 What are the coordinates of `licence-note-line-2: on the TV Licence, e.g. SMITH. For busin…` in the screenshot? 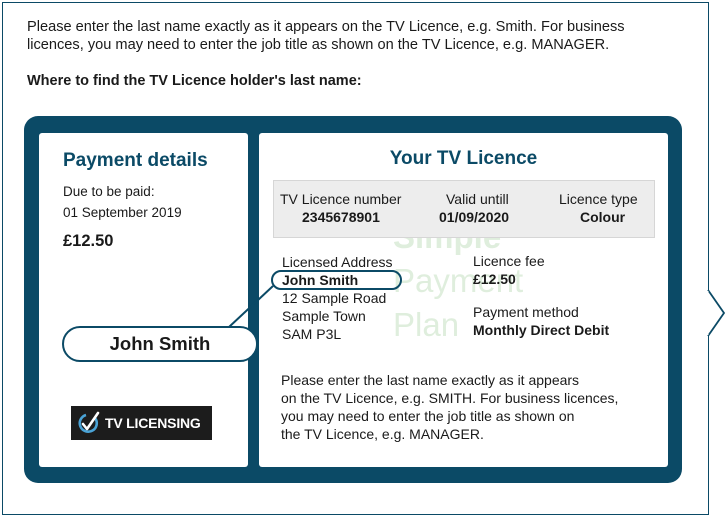 It's located at (450, 398).